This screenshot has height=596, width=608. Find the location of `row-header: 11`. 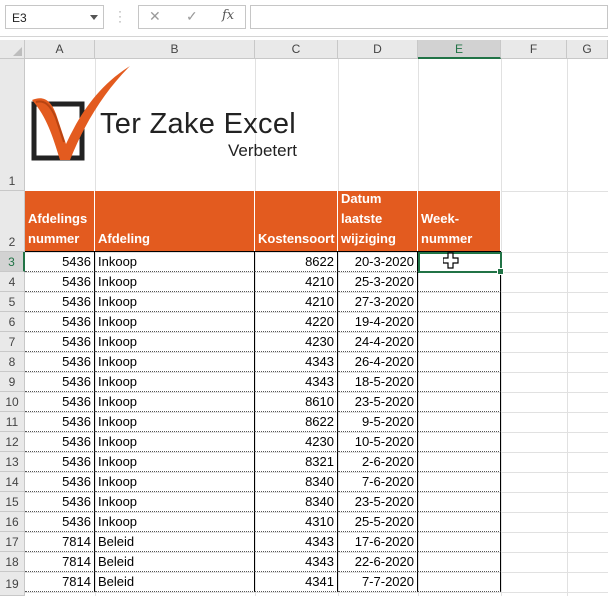

row-header: 11 is located at coordinates (12, 422).